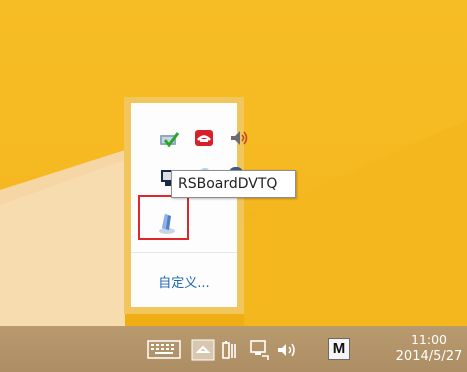  I want to click on volume-icon, so click(239, 138).